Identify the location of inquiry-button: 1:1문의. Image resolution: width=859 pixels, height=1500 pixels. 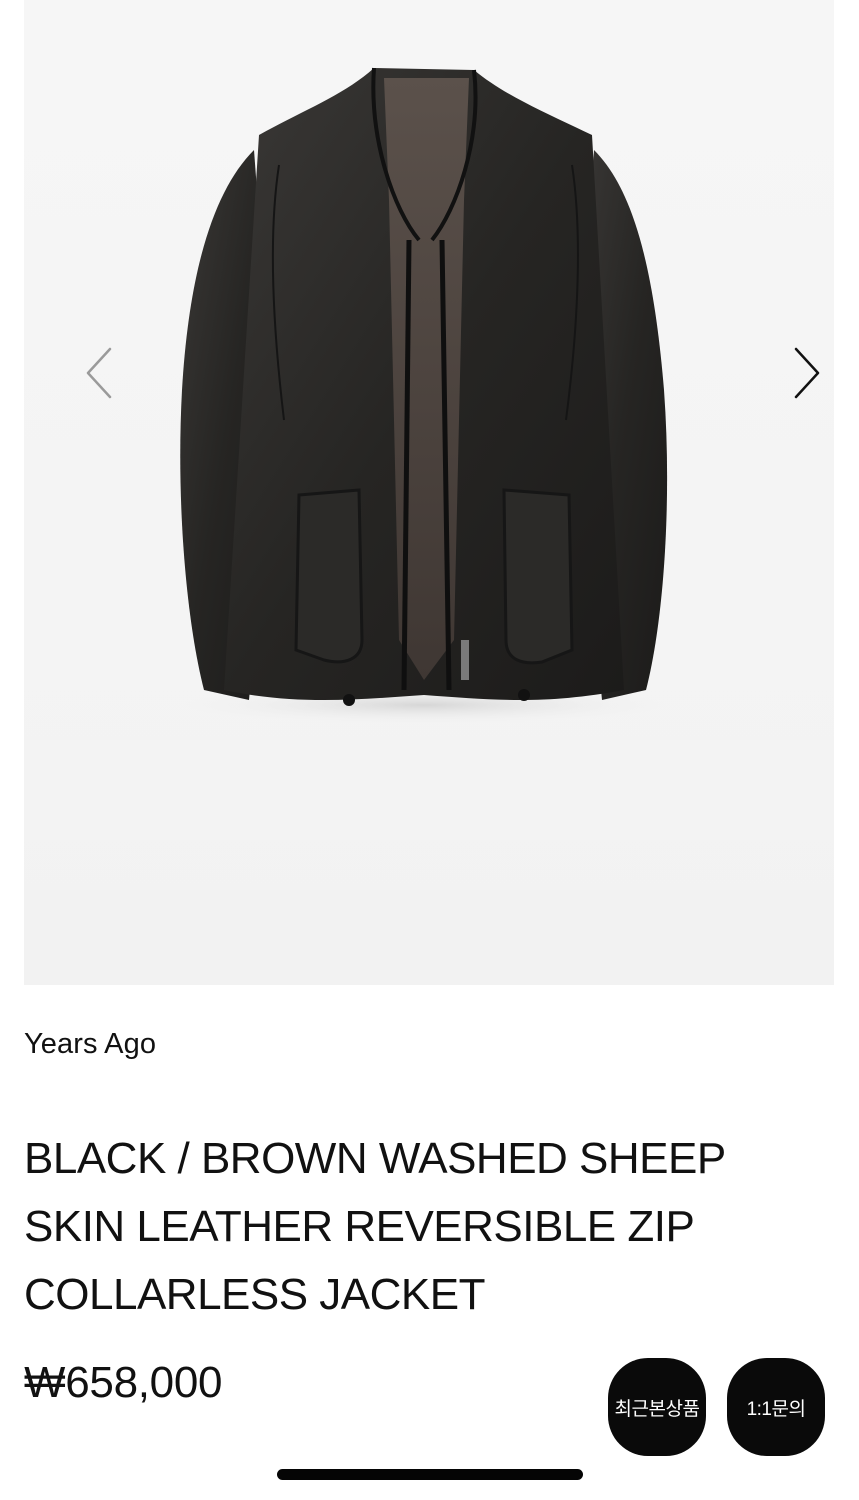
(776, 1407).